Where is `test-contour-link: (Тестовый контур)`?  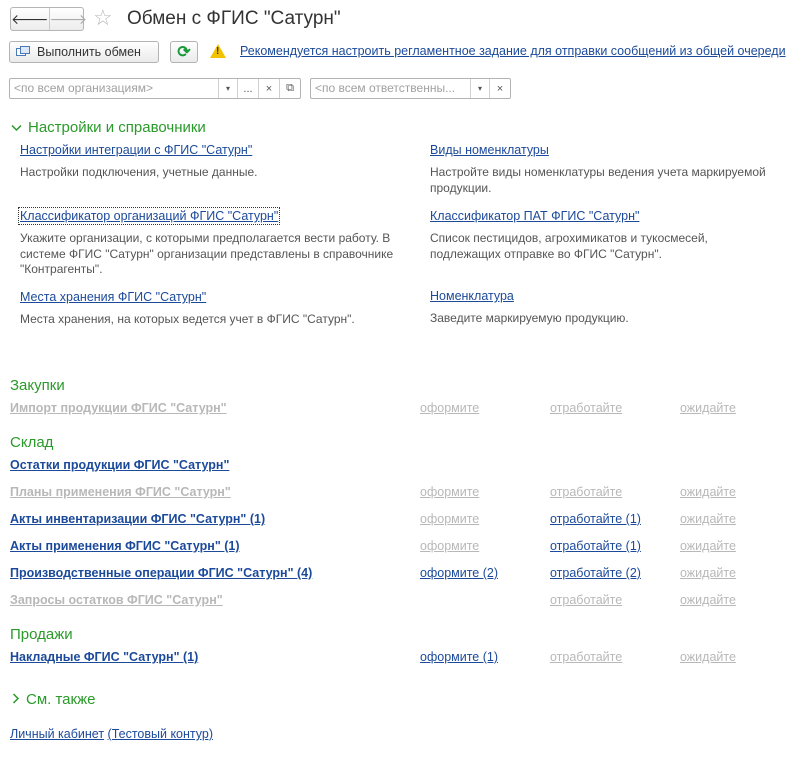 test-contour-link: (Тестовый контур) is located at coordinates (160, 734).